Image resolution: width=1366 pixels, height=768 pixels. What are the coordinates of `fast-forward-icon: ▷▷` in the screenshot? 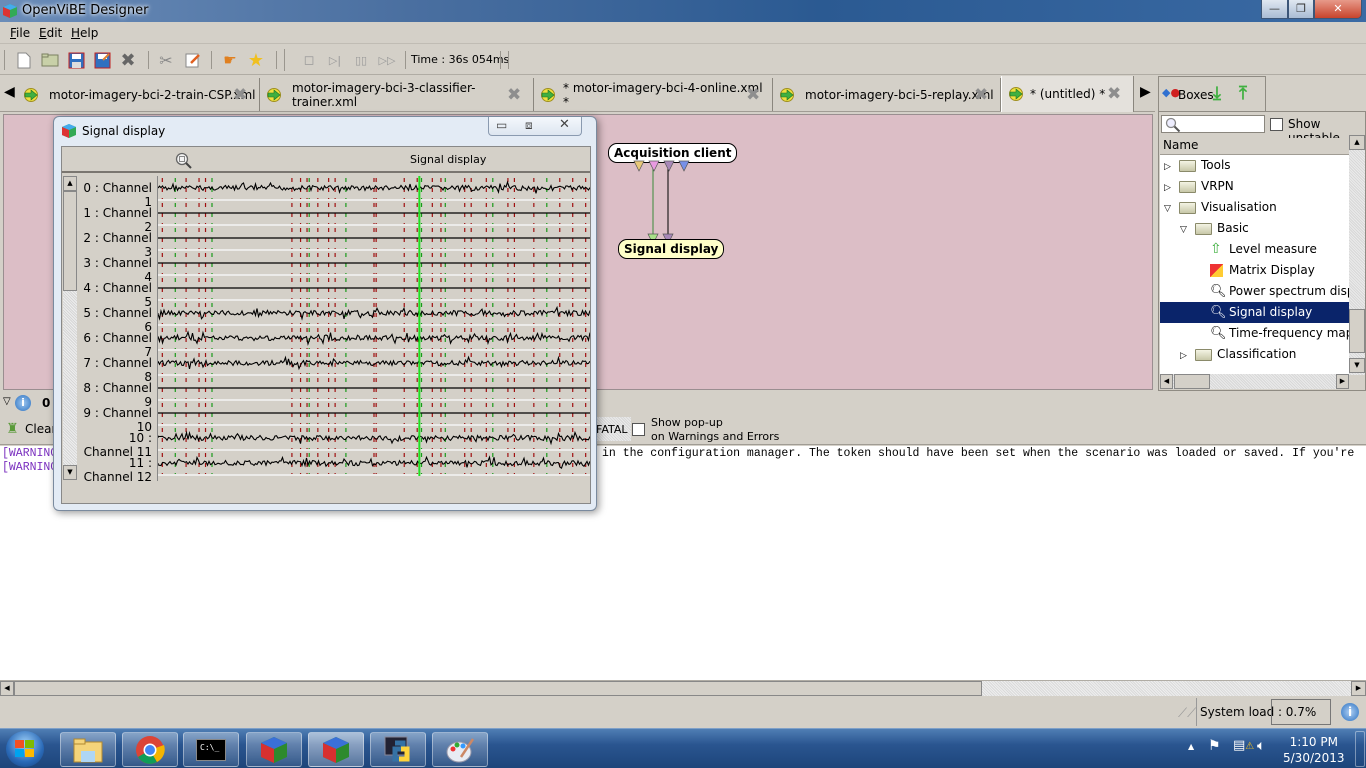 It's located at (387, 60).